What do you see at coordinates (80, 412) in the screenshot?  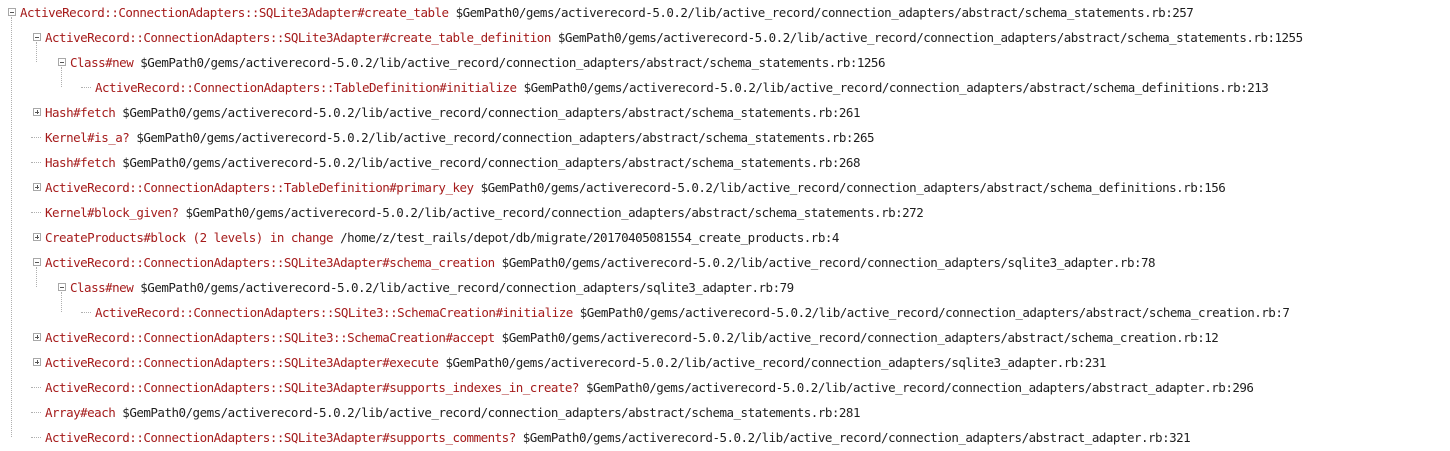 I see `method-name: Array#each` at bounding box center [80, 412].